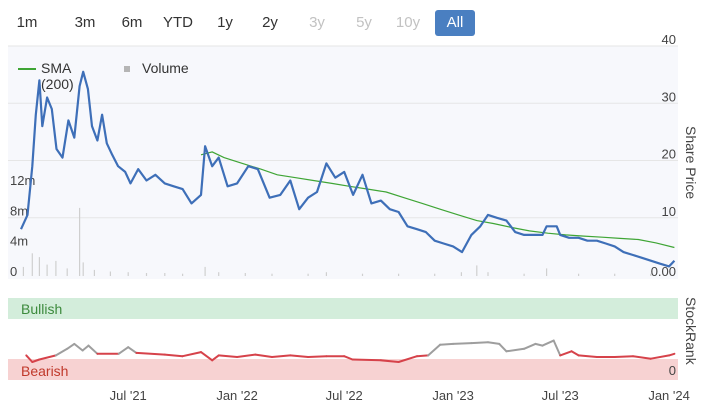 Image resolution: width=704 pixels, height=403 pixels. Describe the element at coordinates (344, 395) in the screenshot. I see `time-axis-label: Jul '22` at that location.